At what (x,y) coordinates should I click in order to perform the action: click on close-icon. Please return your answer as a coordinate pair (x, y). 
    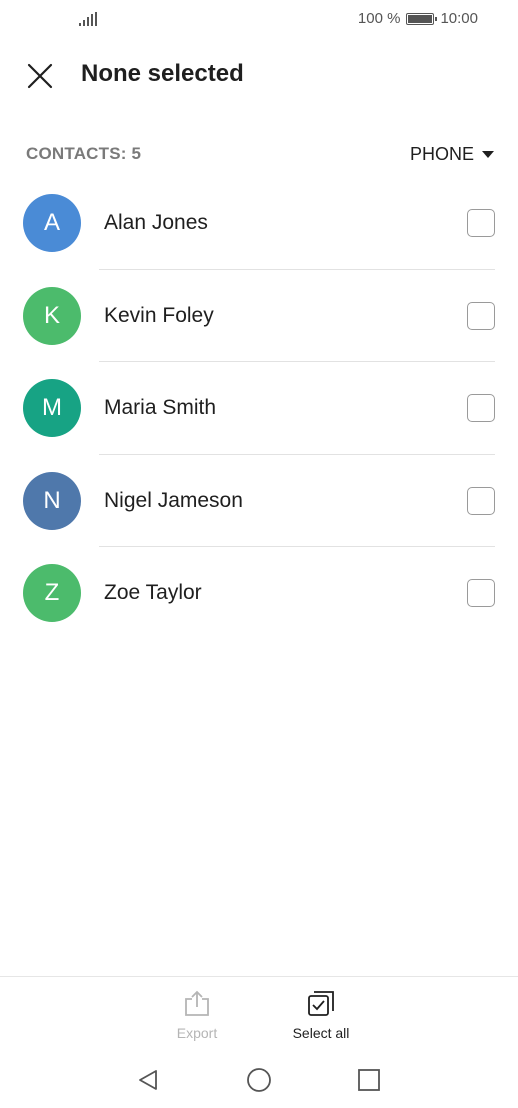
    Looking at the image, I should click on (40, 76).